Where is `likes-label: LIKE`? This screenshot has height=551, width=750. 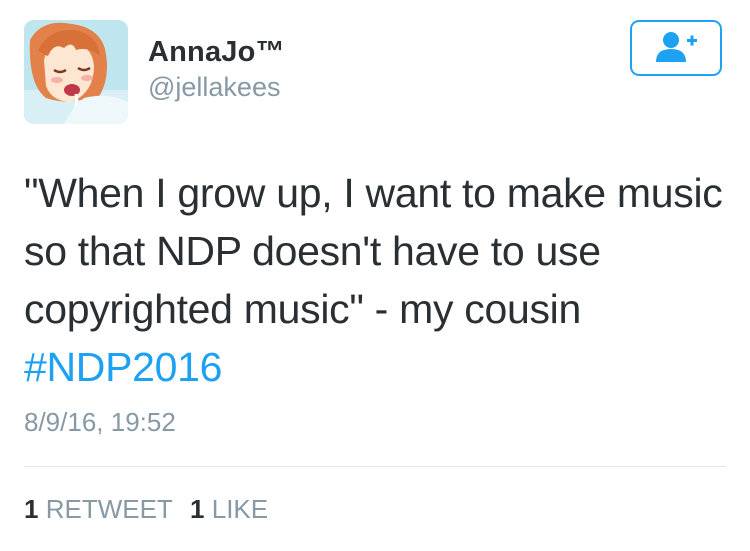 likes-label: LIKE is located at coordinates (240, 509).